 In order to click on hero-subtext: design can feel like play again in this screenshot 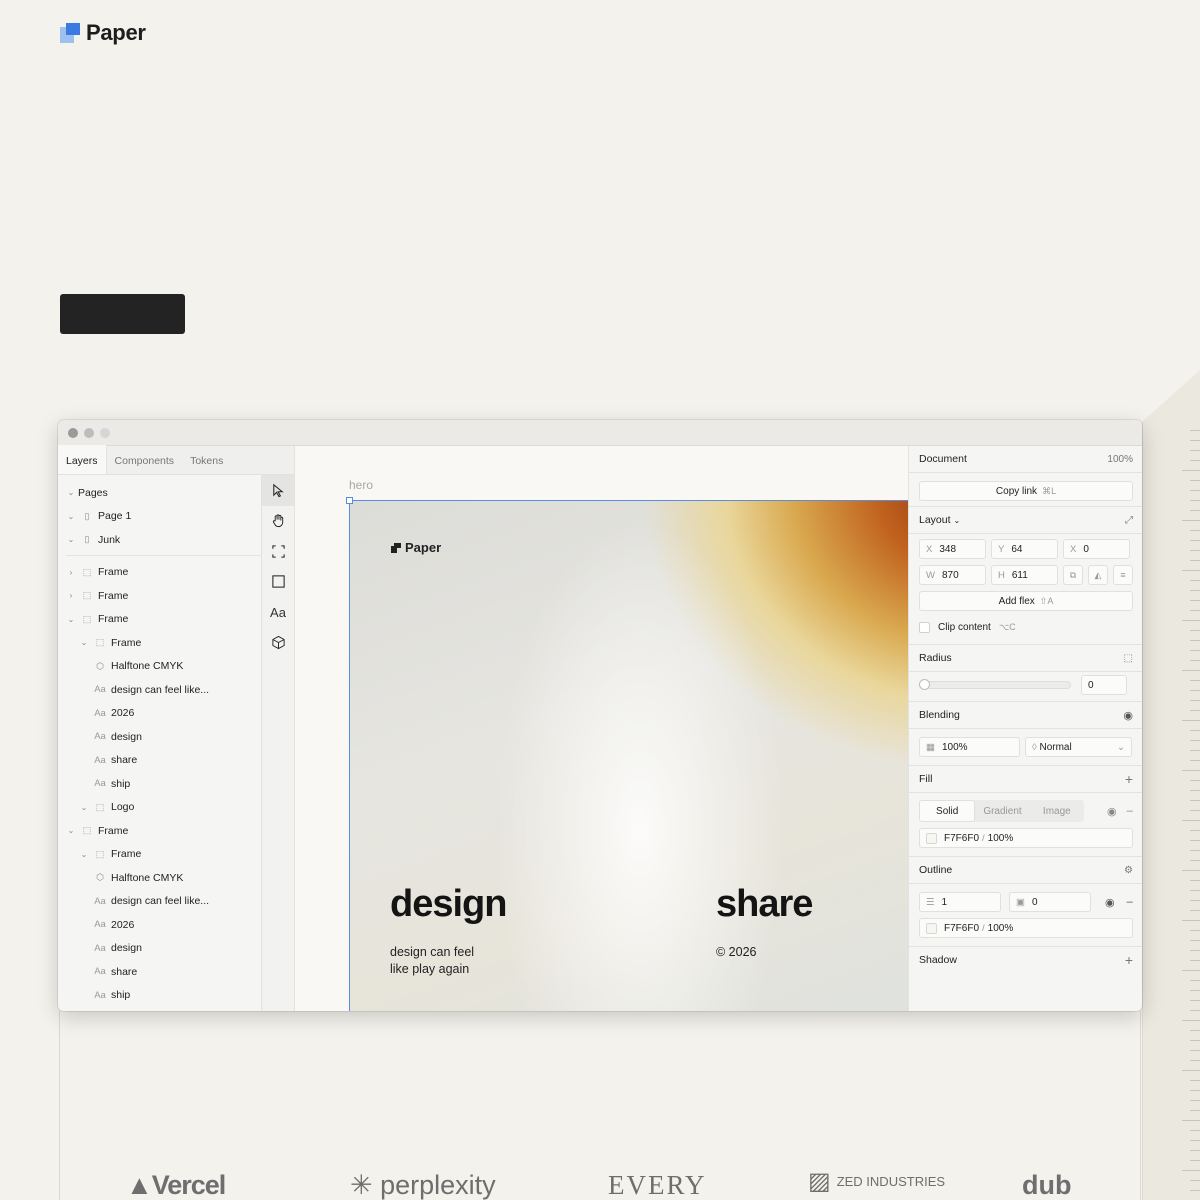, I will do `click(432, 961)`.